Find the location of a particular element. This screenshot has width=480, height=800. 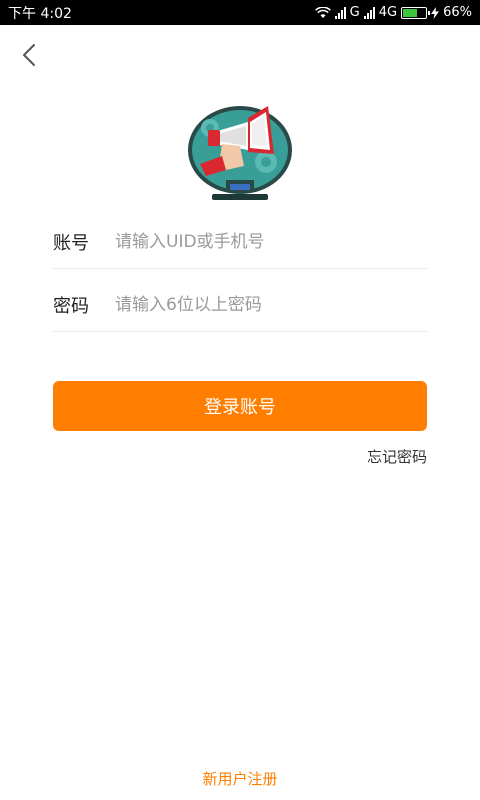

battery-percent: 66% is located at coordinates (457, 12).